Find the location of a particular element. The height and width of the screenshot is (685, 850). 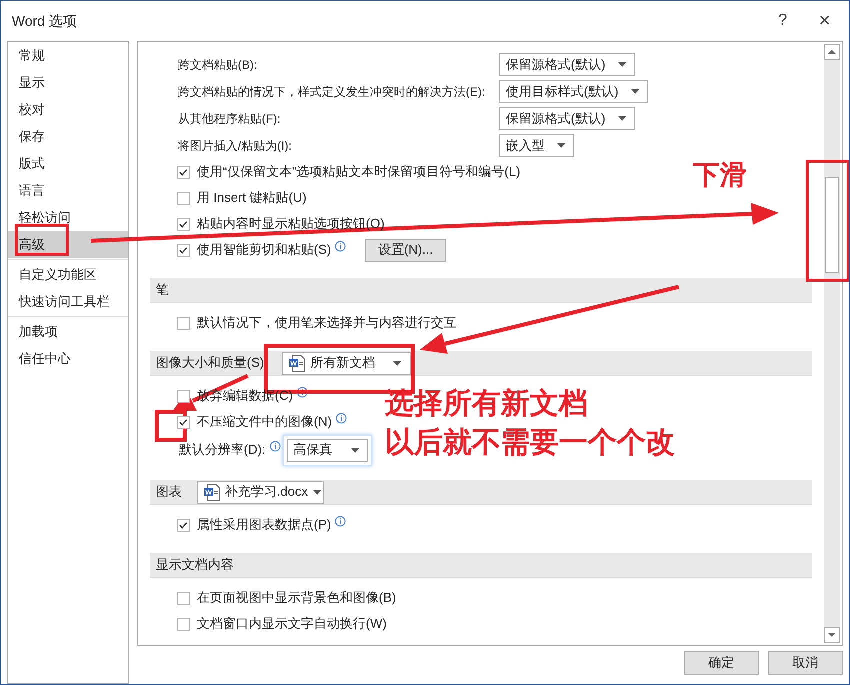

sidebar-item: 版式 is located at coordinates (68, 163).